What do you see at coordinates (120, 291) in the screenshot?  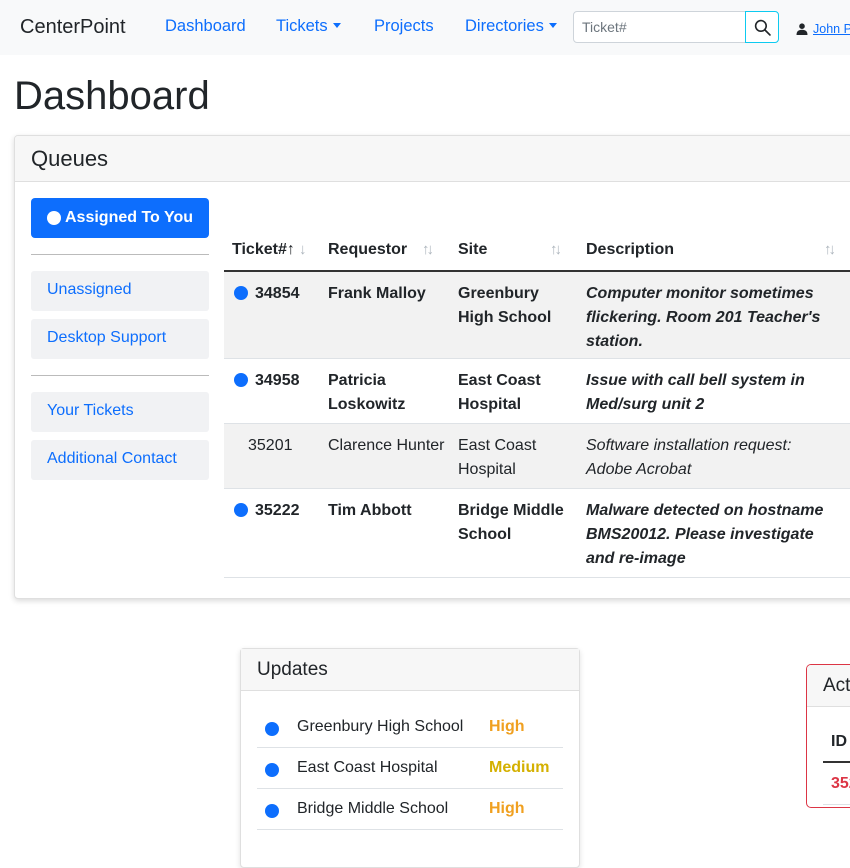 I see `queue-item-unassigned: Unassigned` at bounding box center [120, 291].